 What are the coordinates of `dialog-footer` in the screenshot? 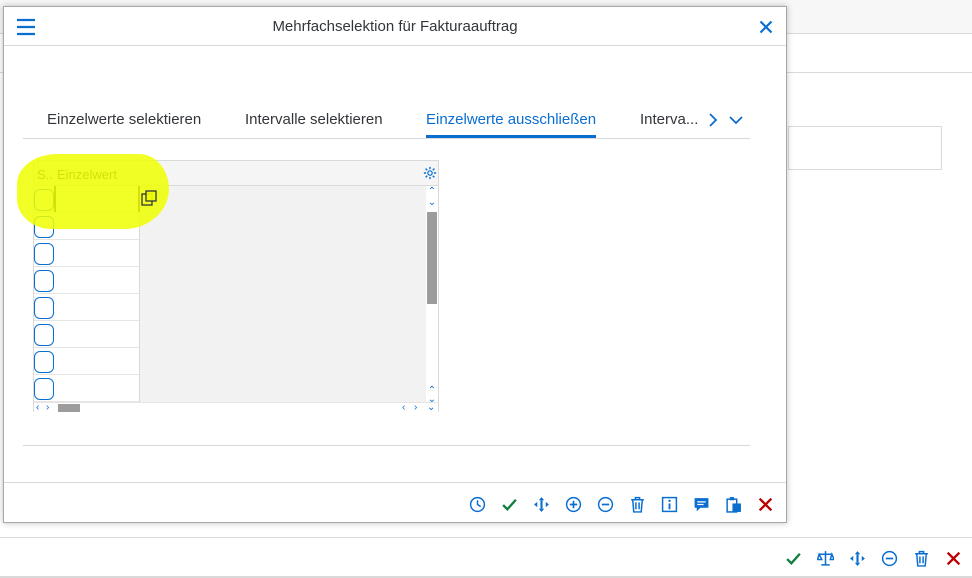 It's located at (395, 502).